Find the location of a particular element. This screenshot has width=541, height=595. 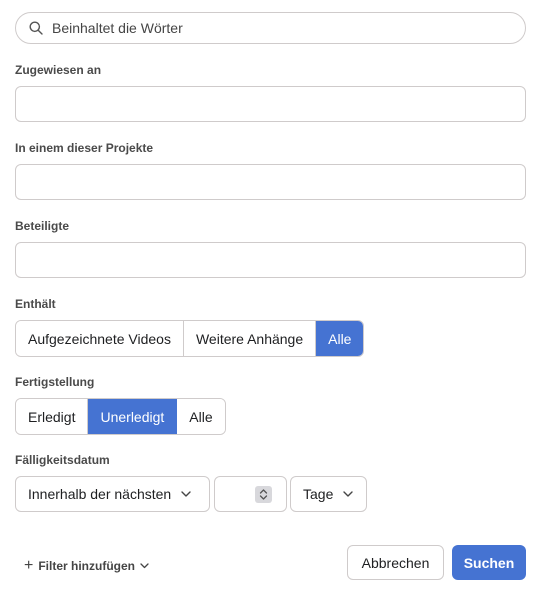

assigned-label: Zugewiesen an is located at coordinates (58, 70).